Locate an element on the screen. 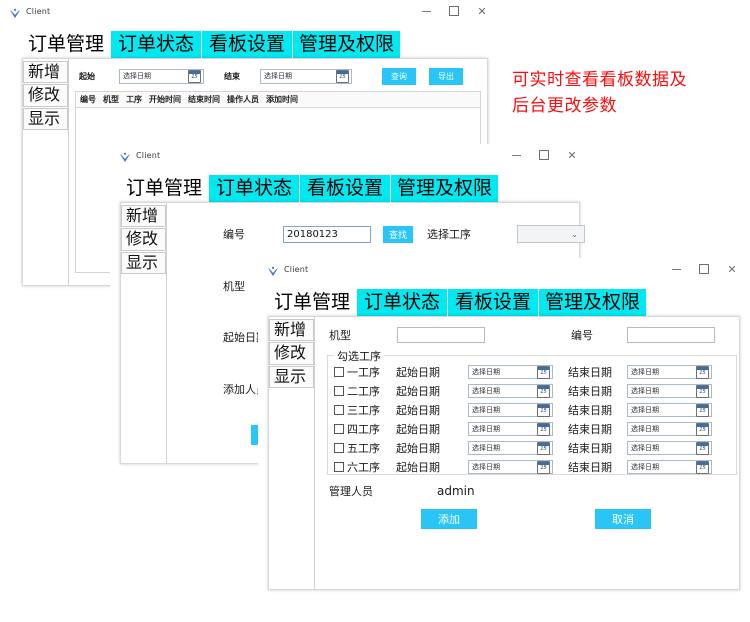  process-select: ⌄ is located at coordinates (551, 234).